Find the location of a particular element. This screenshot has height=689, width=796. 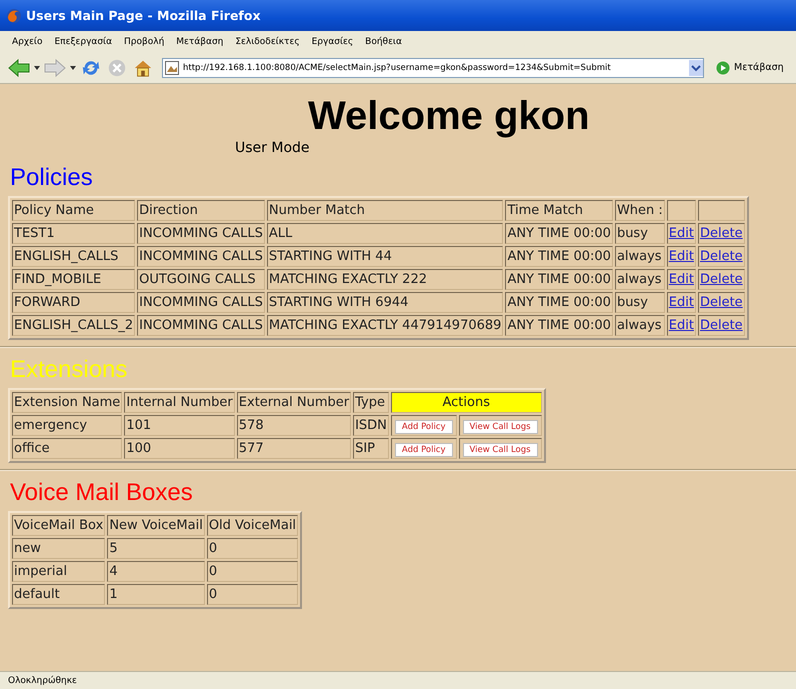

table-cell: 578 is located at coordinates (294, 425).